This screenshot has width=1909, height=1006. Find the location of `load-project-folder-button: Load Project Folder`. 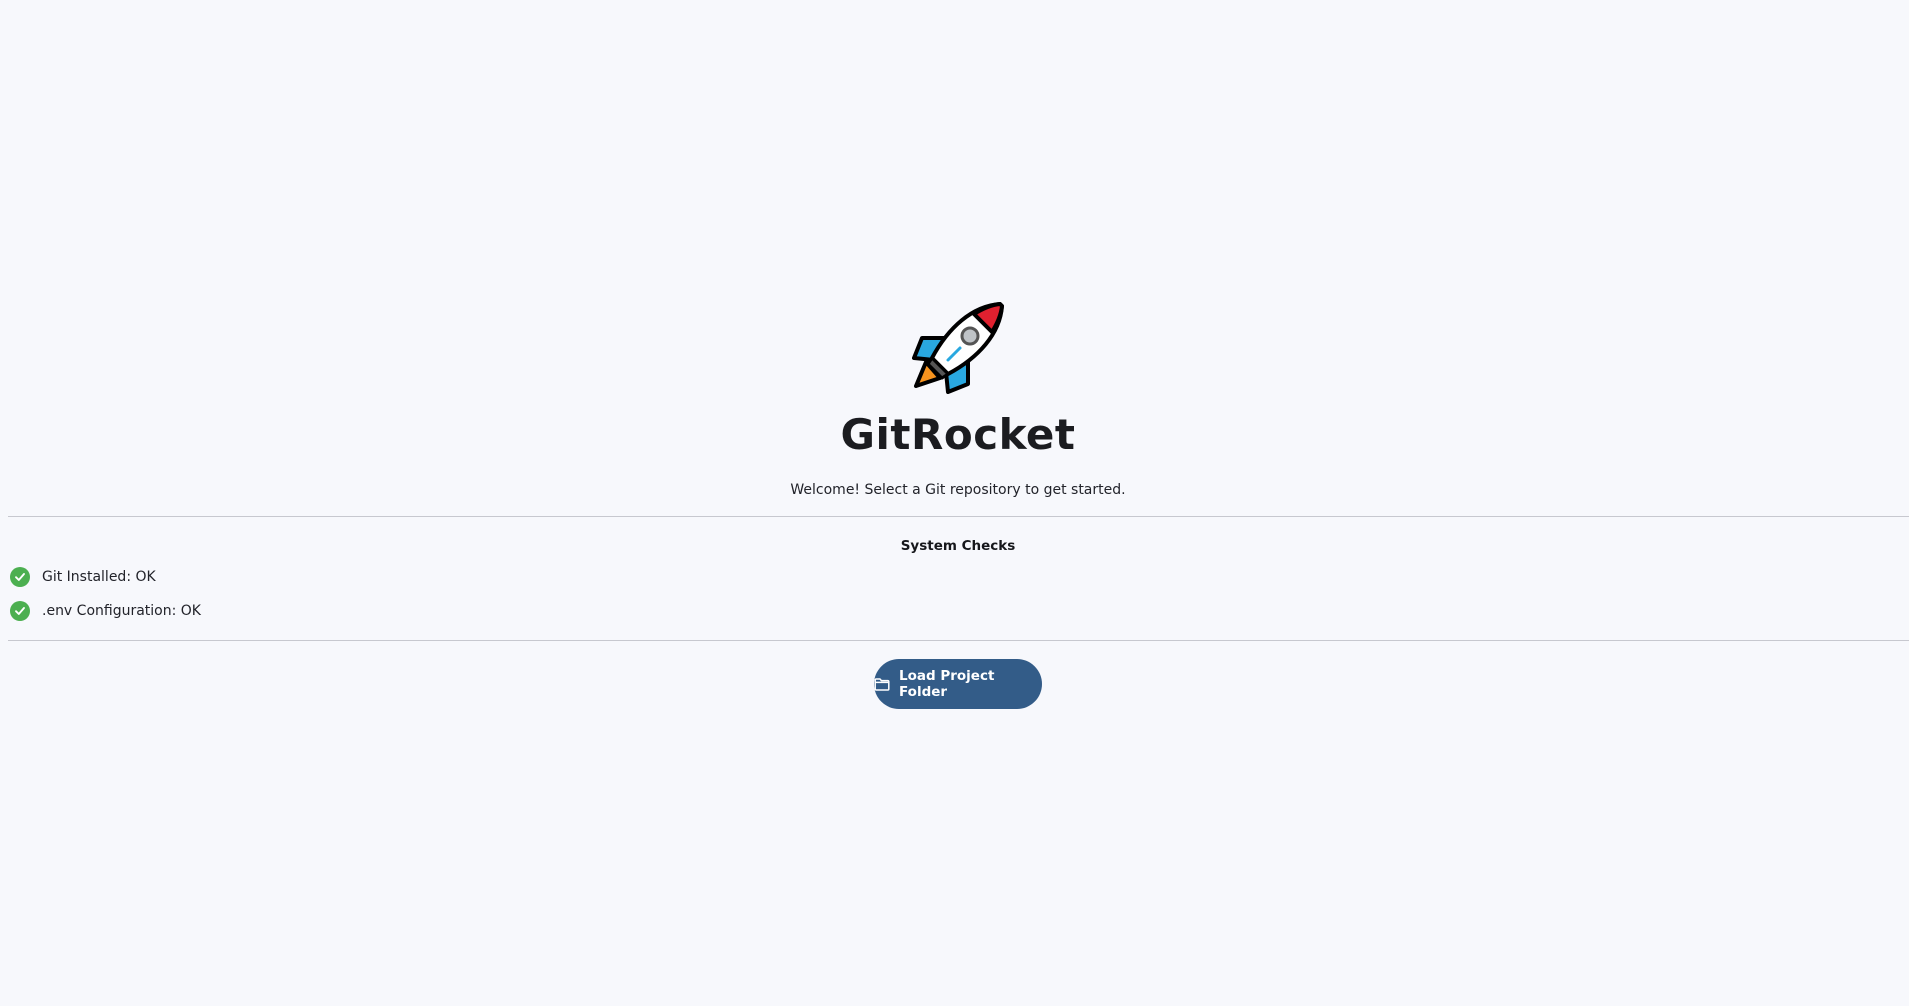

load-project-folder-button: Load Project Folder is located at coordinates (958, 684).